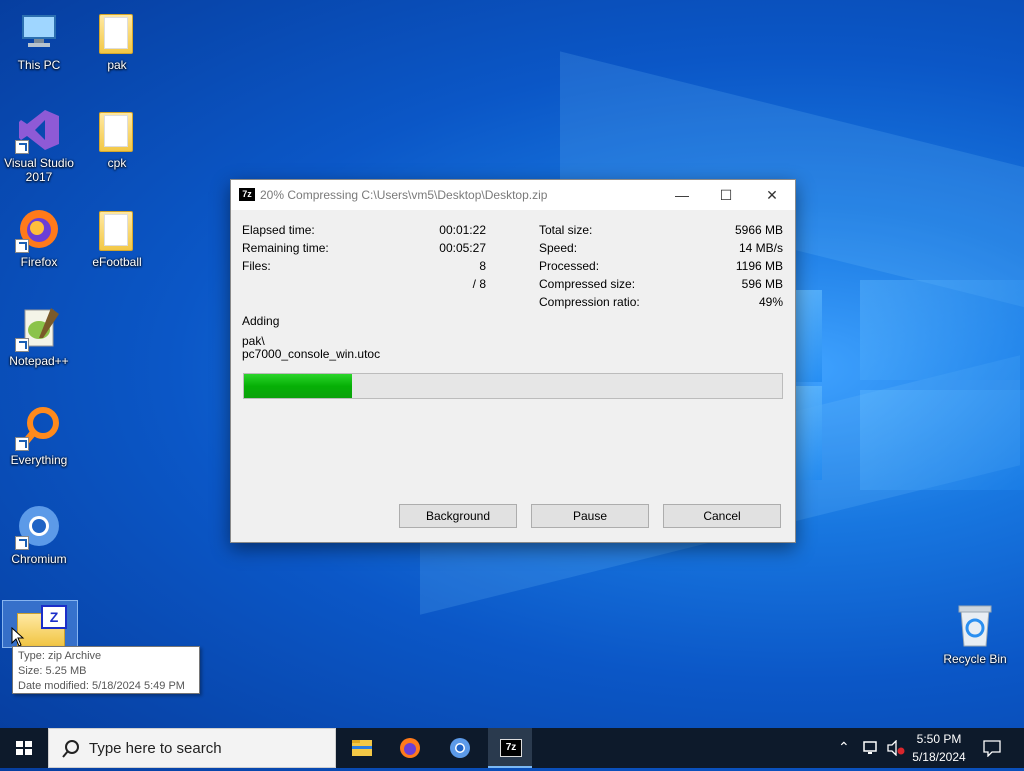 Image resolution: width=1024 pixels, height=771 pixels. What do you see at coordinates (39, 427) in the screenshot?
I see `everything-icon` at bounding box center [39, 427].